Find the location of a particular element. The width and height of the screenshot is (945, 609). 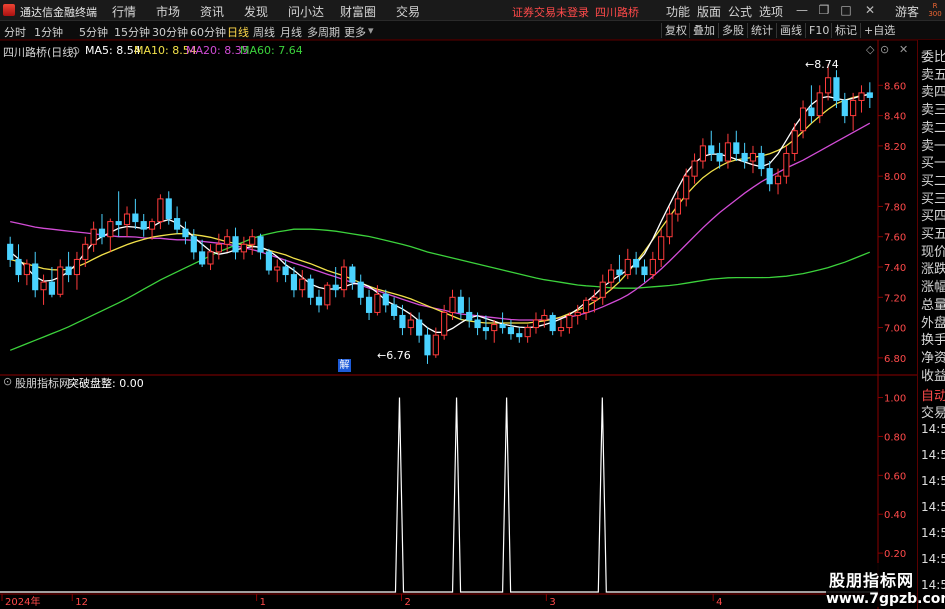

y-tick-label: 8.60 is located at coordinates (895, 86).